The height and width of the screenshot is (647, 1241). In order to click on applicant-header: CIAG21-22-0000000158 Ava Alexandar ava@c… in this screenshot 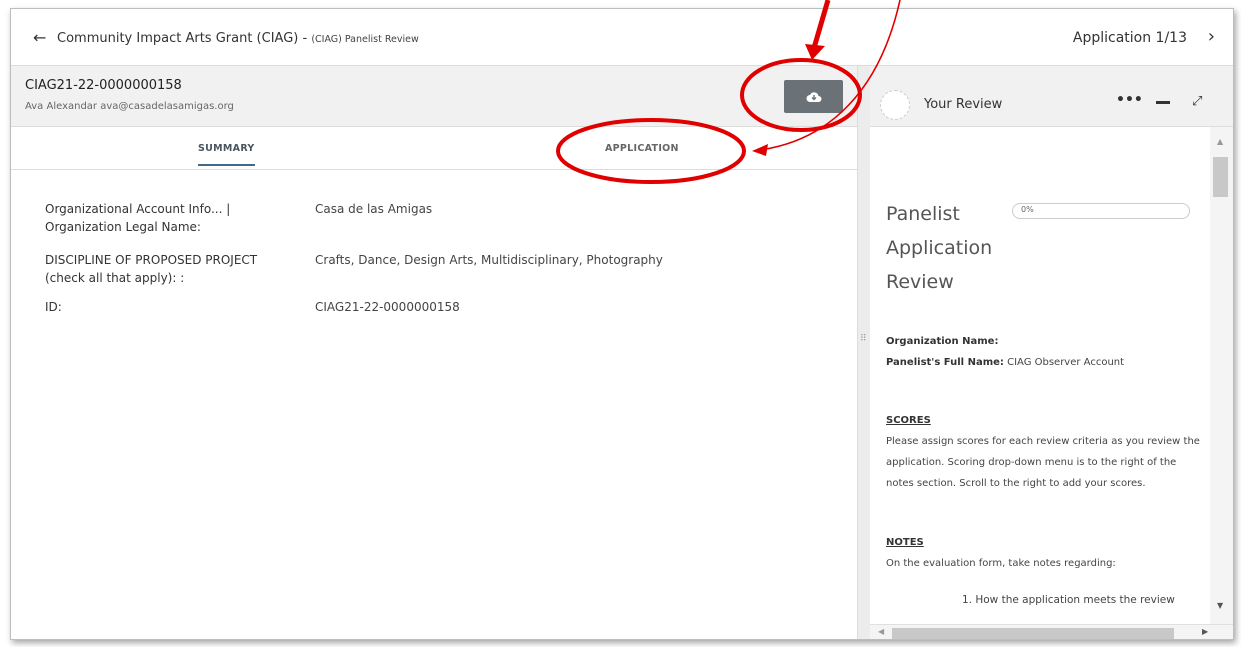, I will do `click(434, 96)`.